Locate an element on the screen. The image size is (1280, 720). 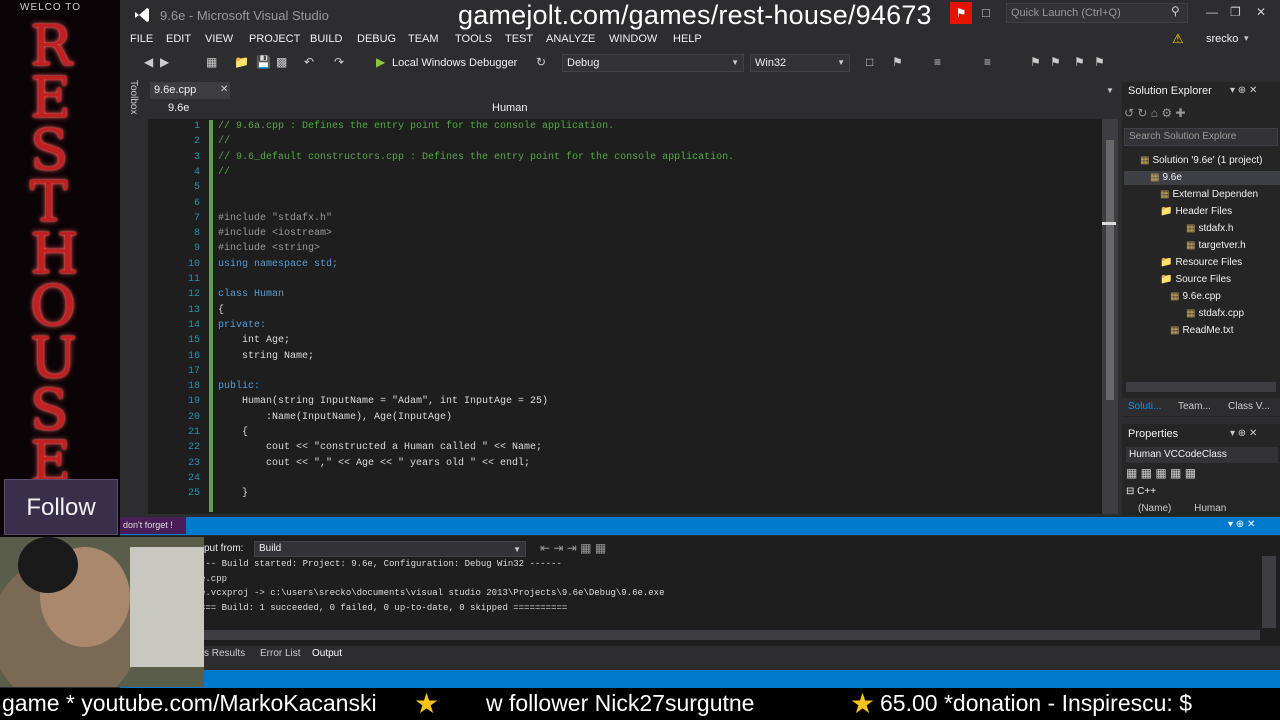
quick-launch-input: Quick Launch (Ctrl+Q) is located at coordinates (1097, 13).